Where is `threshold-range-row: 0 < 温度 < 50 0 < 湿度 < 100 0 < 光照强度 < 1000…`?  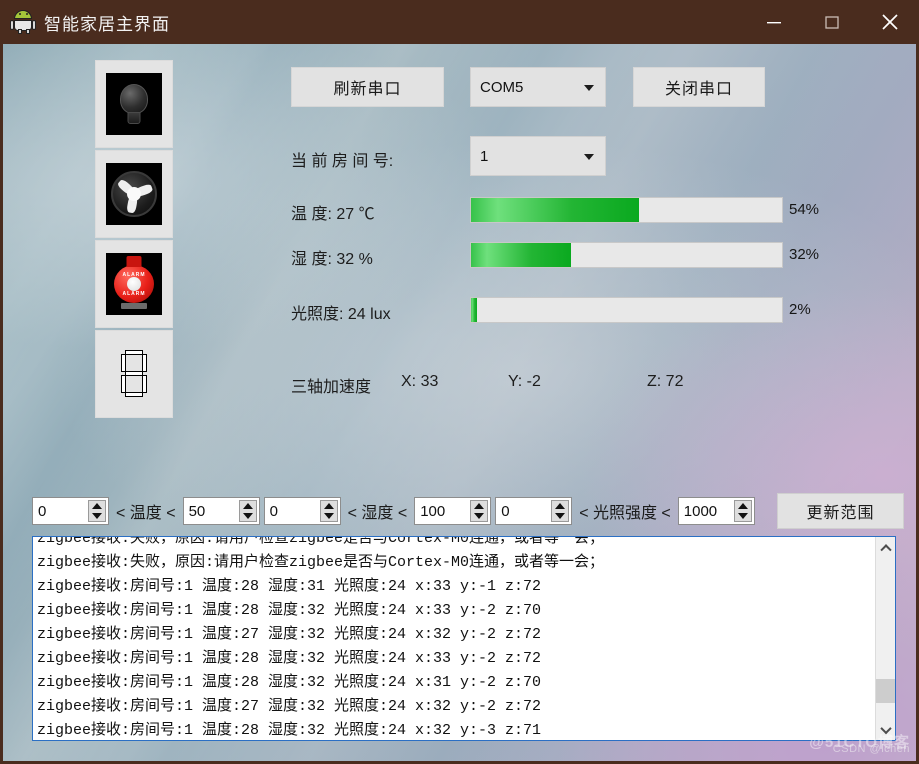
threshold-range-row: 0 < 温度 < 50 0 < 湿度 < 100 0 < 光照强度 < 1000… is located at coordinates (468, 511).